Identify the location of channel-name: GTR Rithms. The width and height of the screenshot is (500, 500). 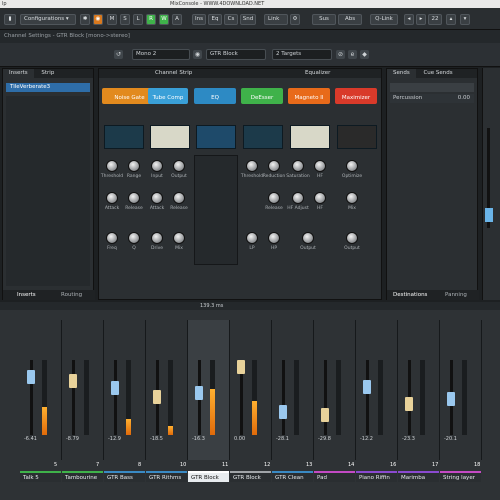
(166, 476).